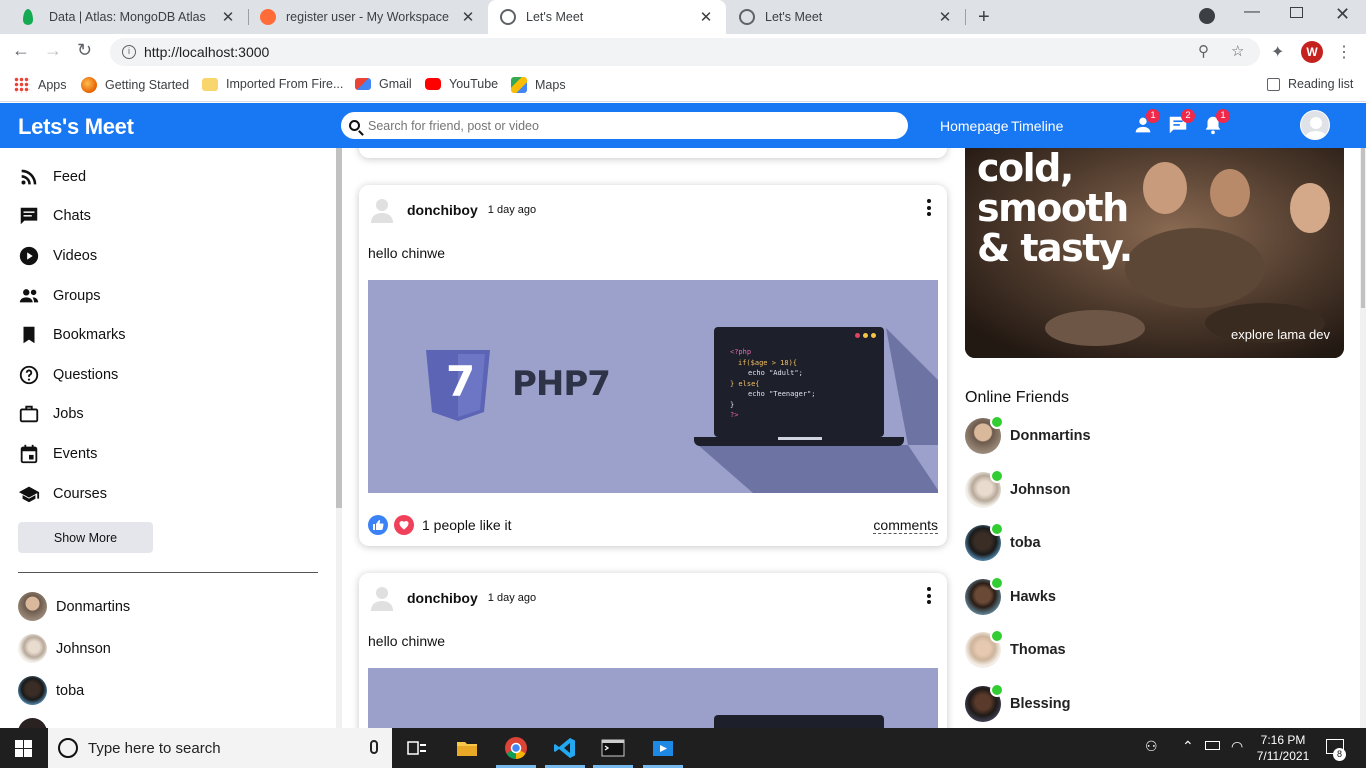 Image resolution: width=1366 pixels, height=768 pixels. I want to click on windows-start-icon, so click(23, 748).